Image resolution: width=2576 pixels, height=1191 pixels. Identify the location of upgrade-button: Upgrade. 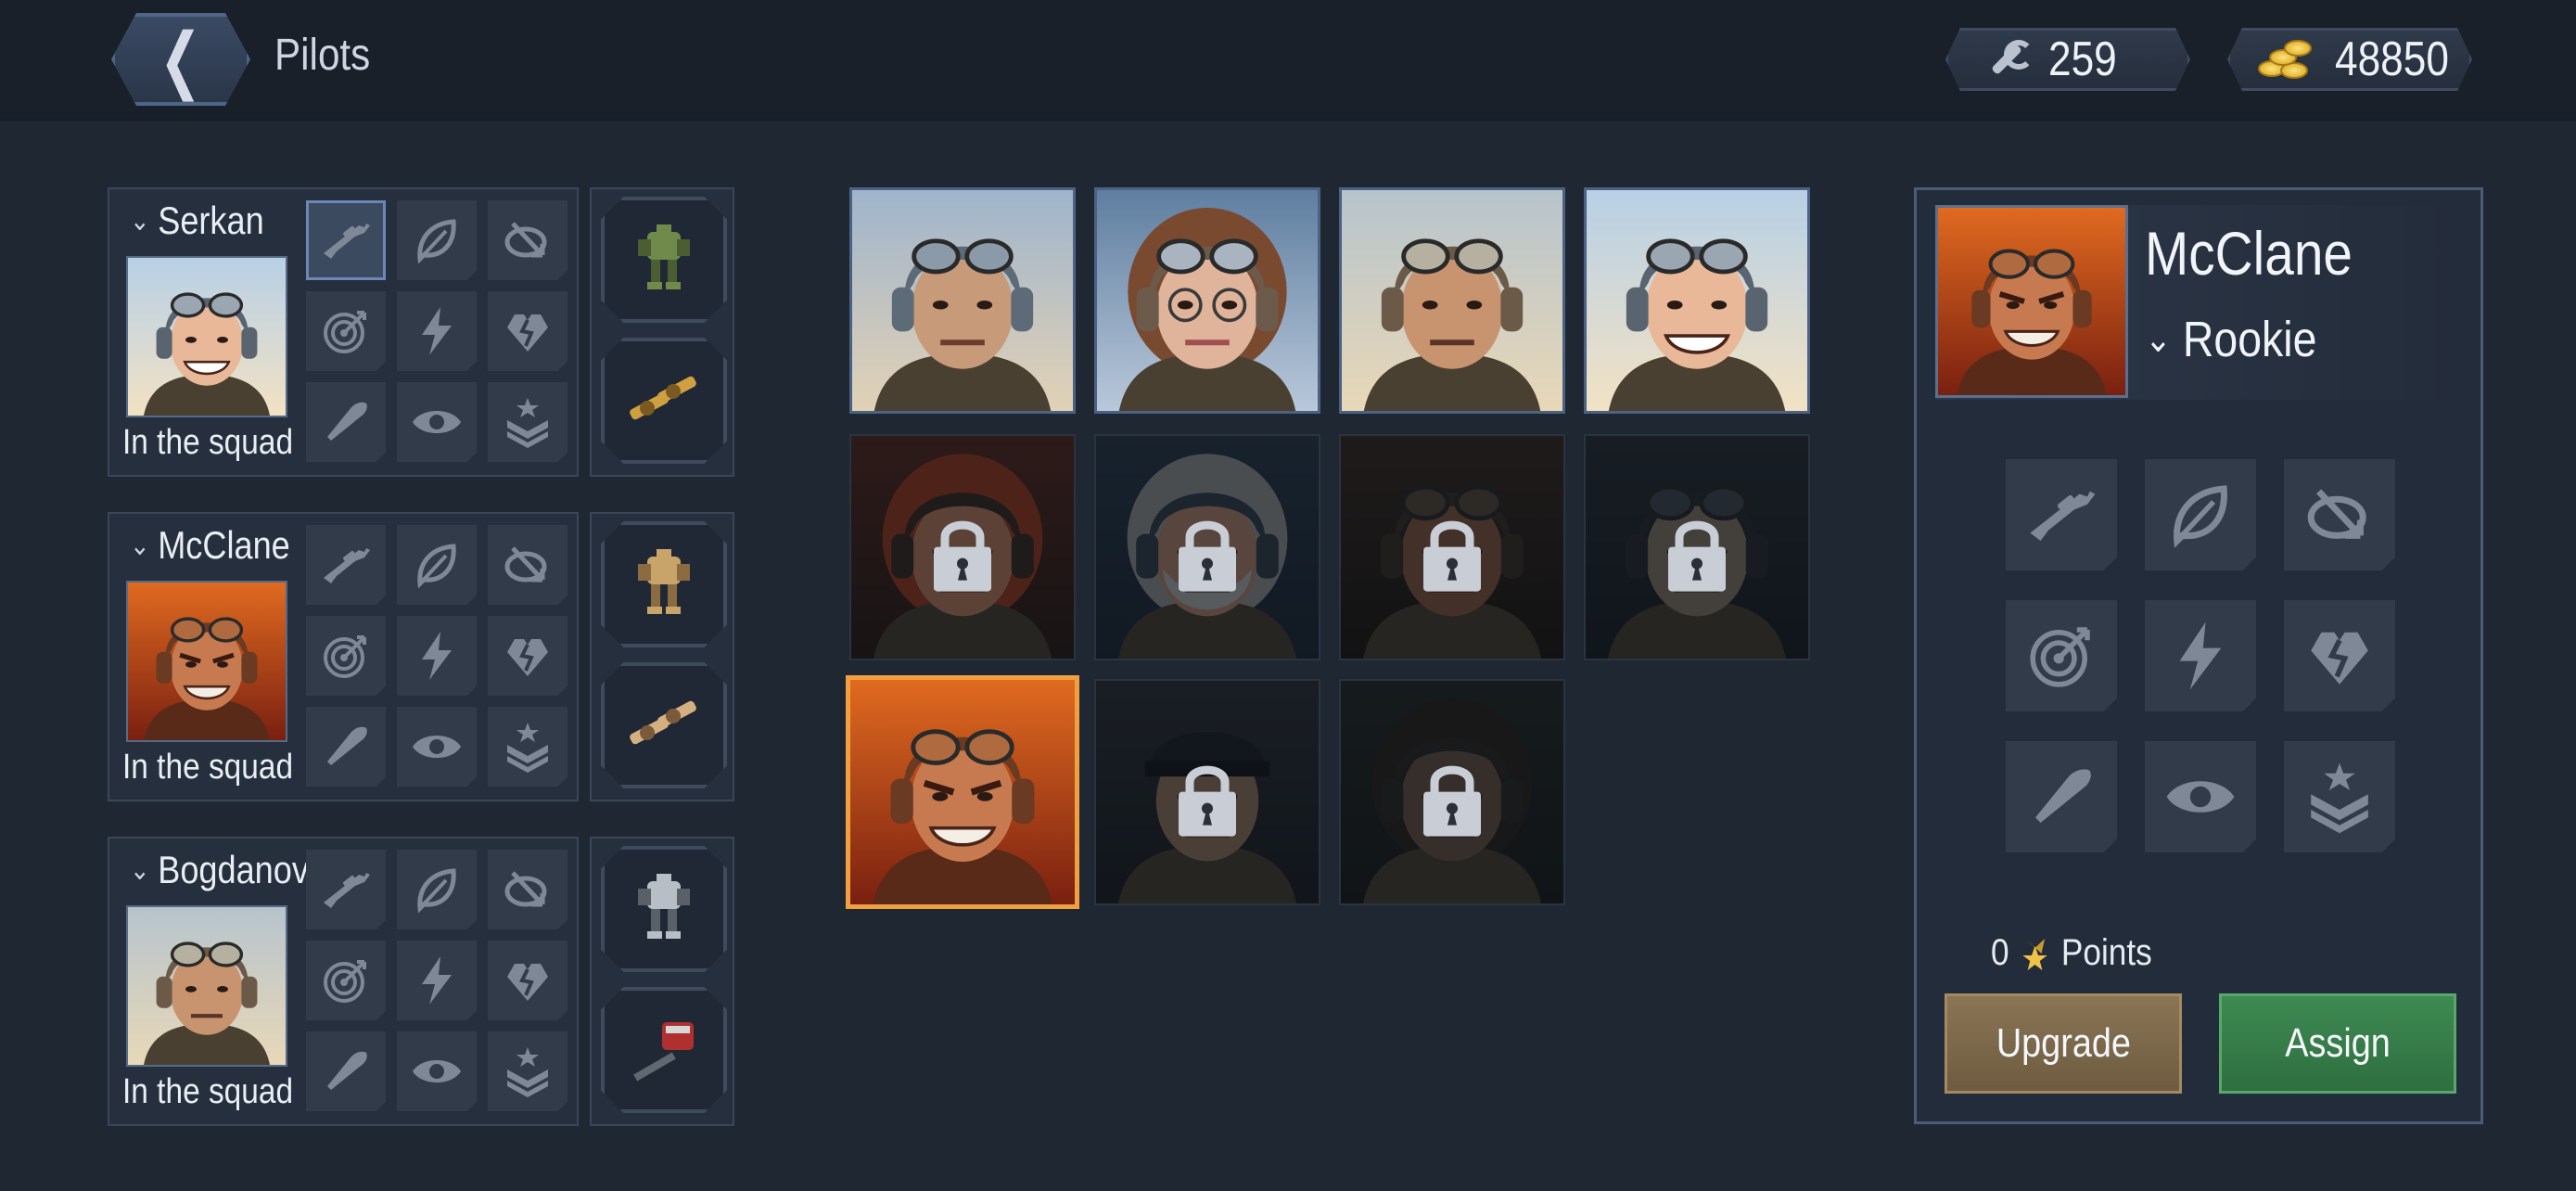
(2063, 1043).